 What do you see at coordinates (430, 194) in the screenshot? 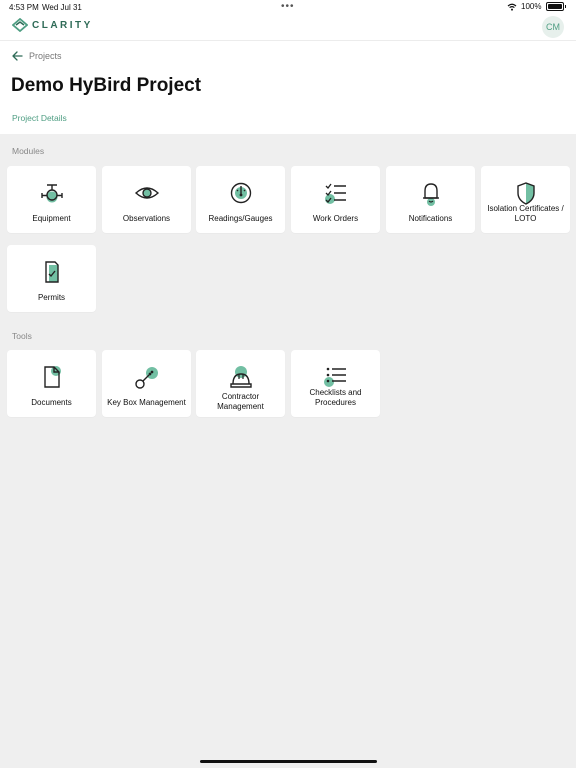
I see `bell-icon` at bounding box center [430, 194].